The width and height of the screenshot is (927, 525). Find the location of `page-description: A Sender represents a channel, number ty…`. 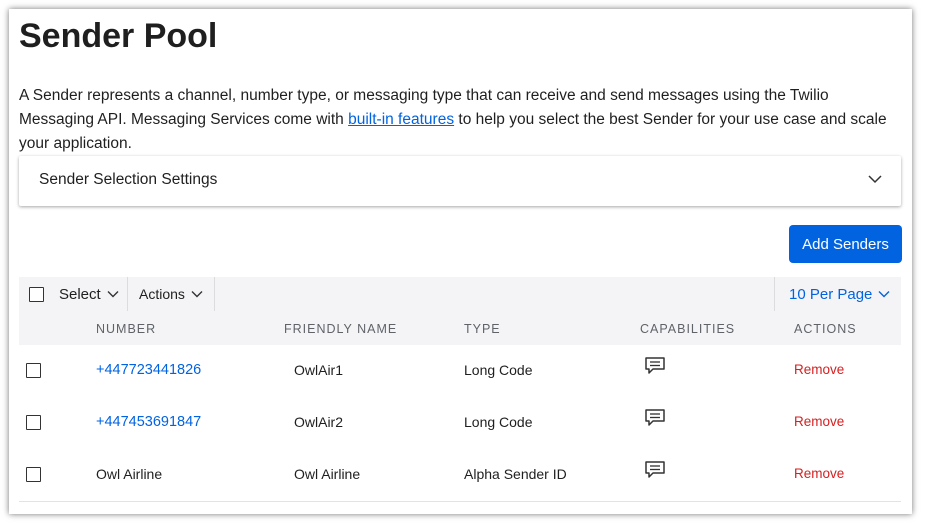

page-description: A Sender represents a channel, number ty… is located at coordinates (461, 120).